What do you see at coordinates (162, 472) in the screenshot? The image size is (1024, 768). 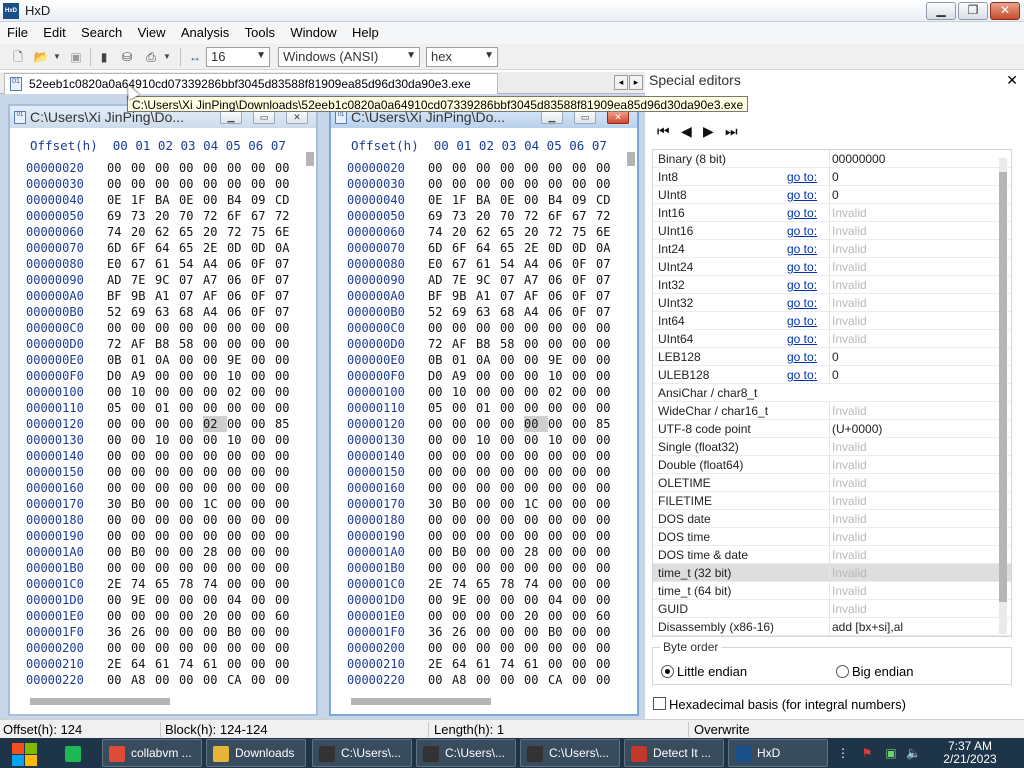 I see `hex-row: 00000150 00 00 00 00 00 00 00 00` at bounding box center [162, 472].